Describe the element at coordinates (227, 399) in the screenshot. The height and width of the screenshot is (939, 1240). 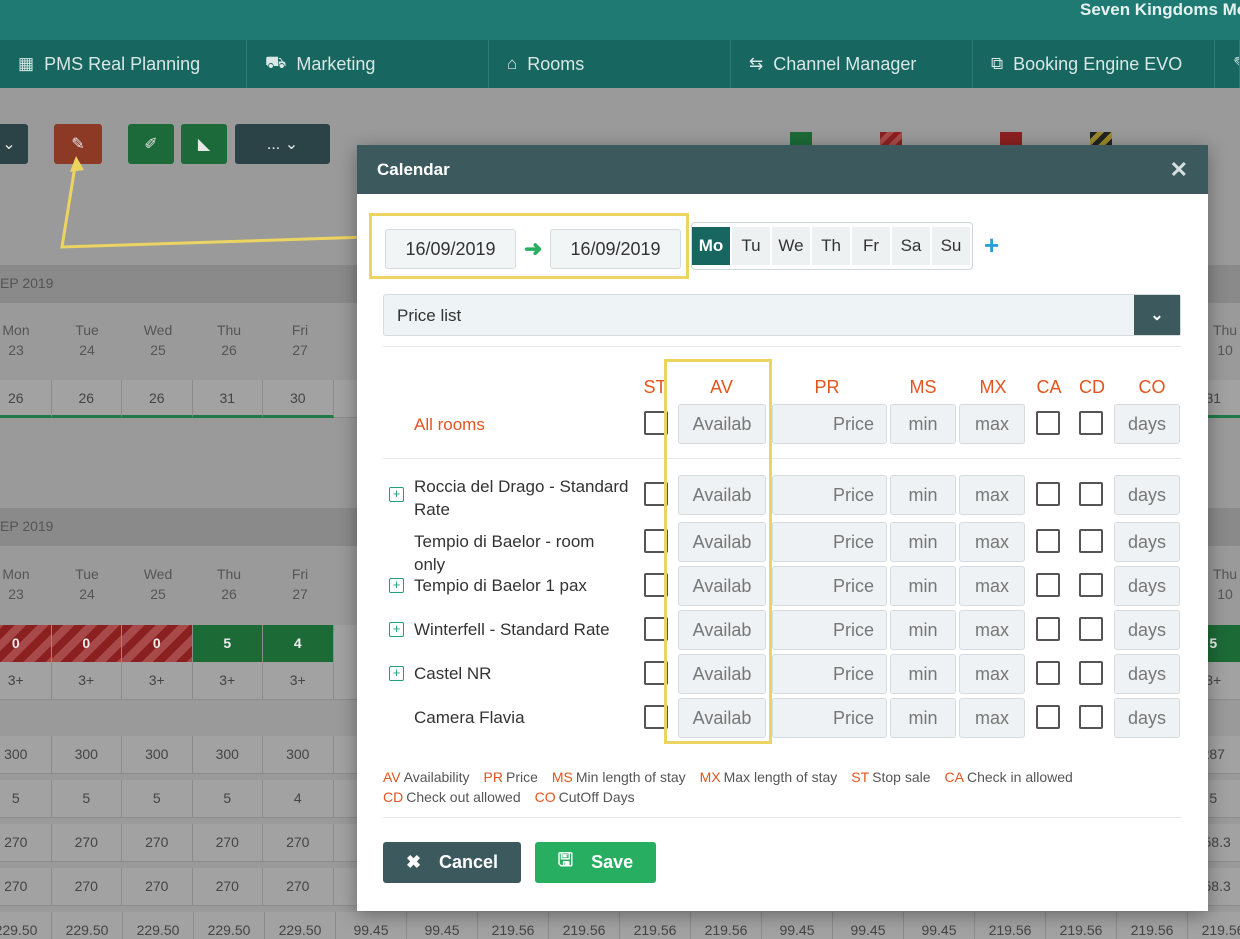
I see `calendar-cell: 31` at that location.